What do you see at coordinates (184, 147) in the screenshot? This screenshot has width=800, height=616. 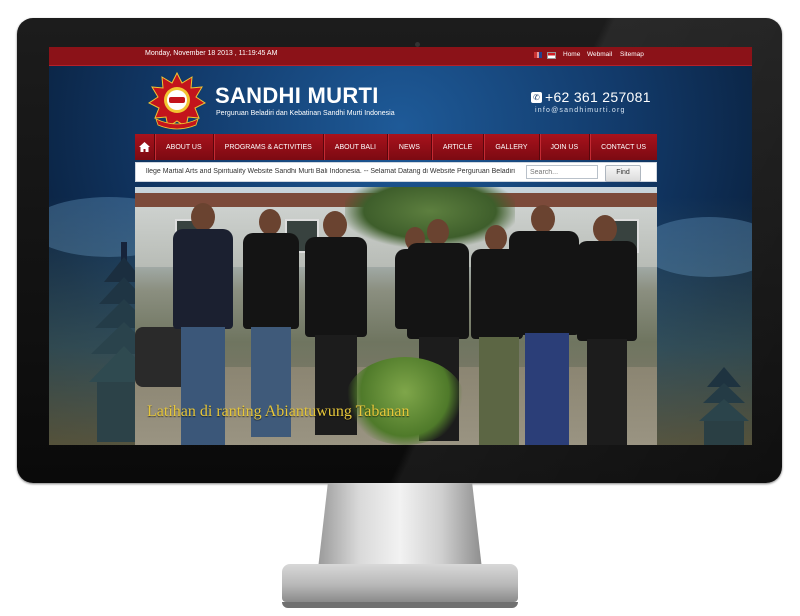 I see `nav-about-us: ABOUT US` at bounding box center [184, 147].